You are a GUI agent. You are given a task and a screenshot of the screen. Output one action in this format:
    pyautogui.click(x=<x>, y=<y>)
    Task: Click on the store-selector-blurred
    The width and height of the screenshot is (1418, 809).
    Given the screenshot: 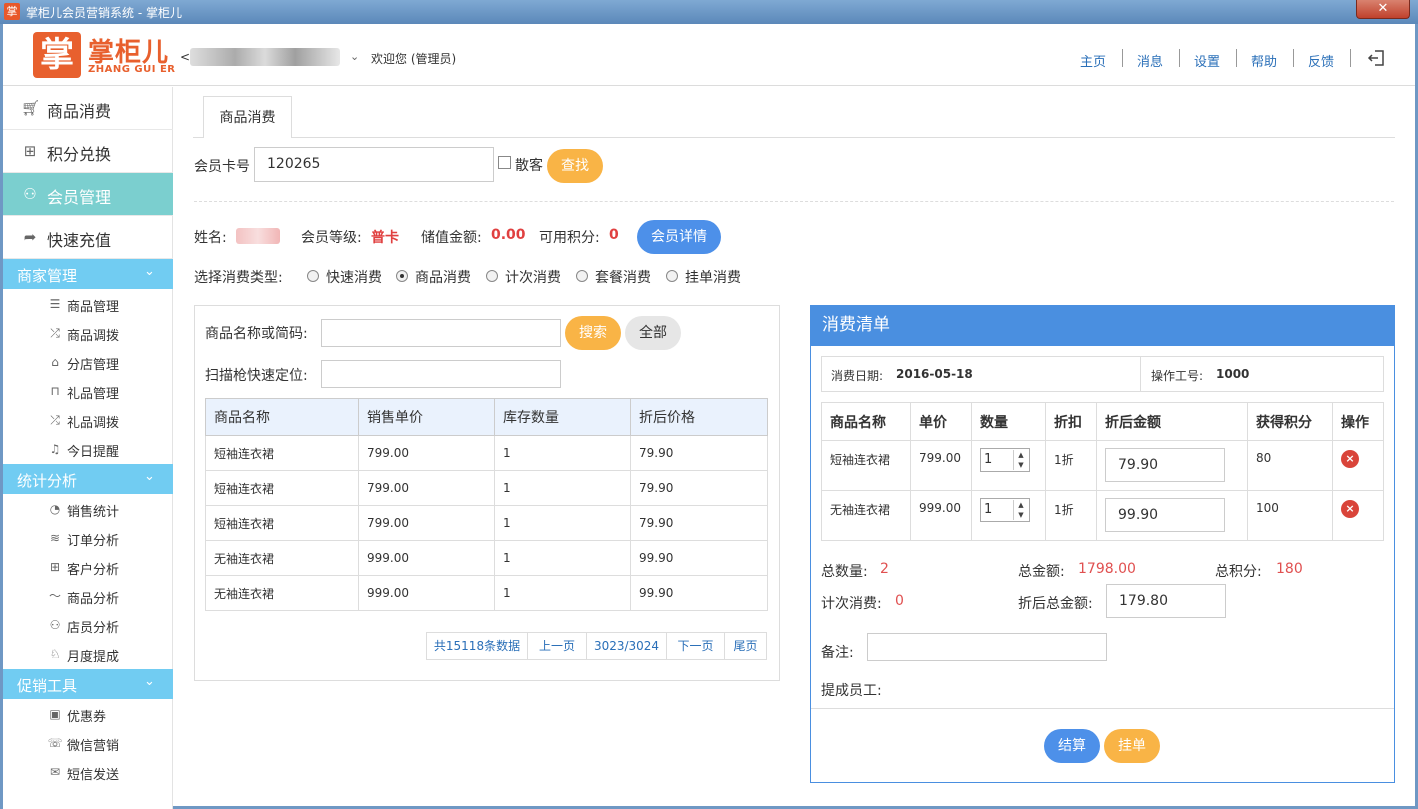 What is the action you would take?
    pyautogui.click(x=265, y=57)
    